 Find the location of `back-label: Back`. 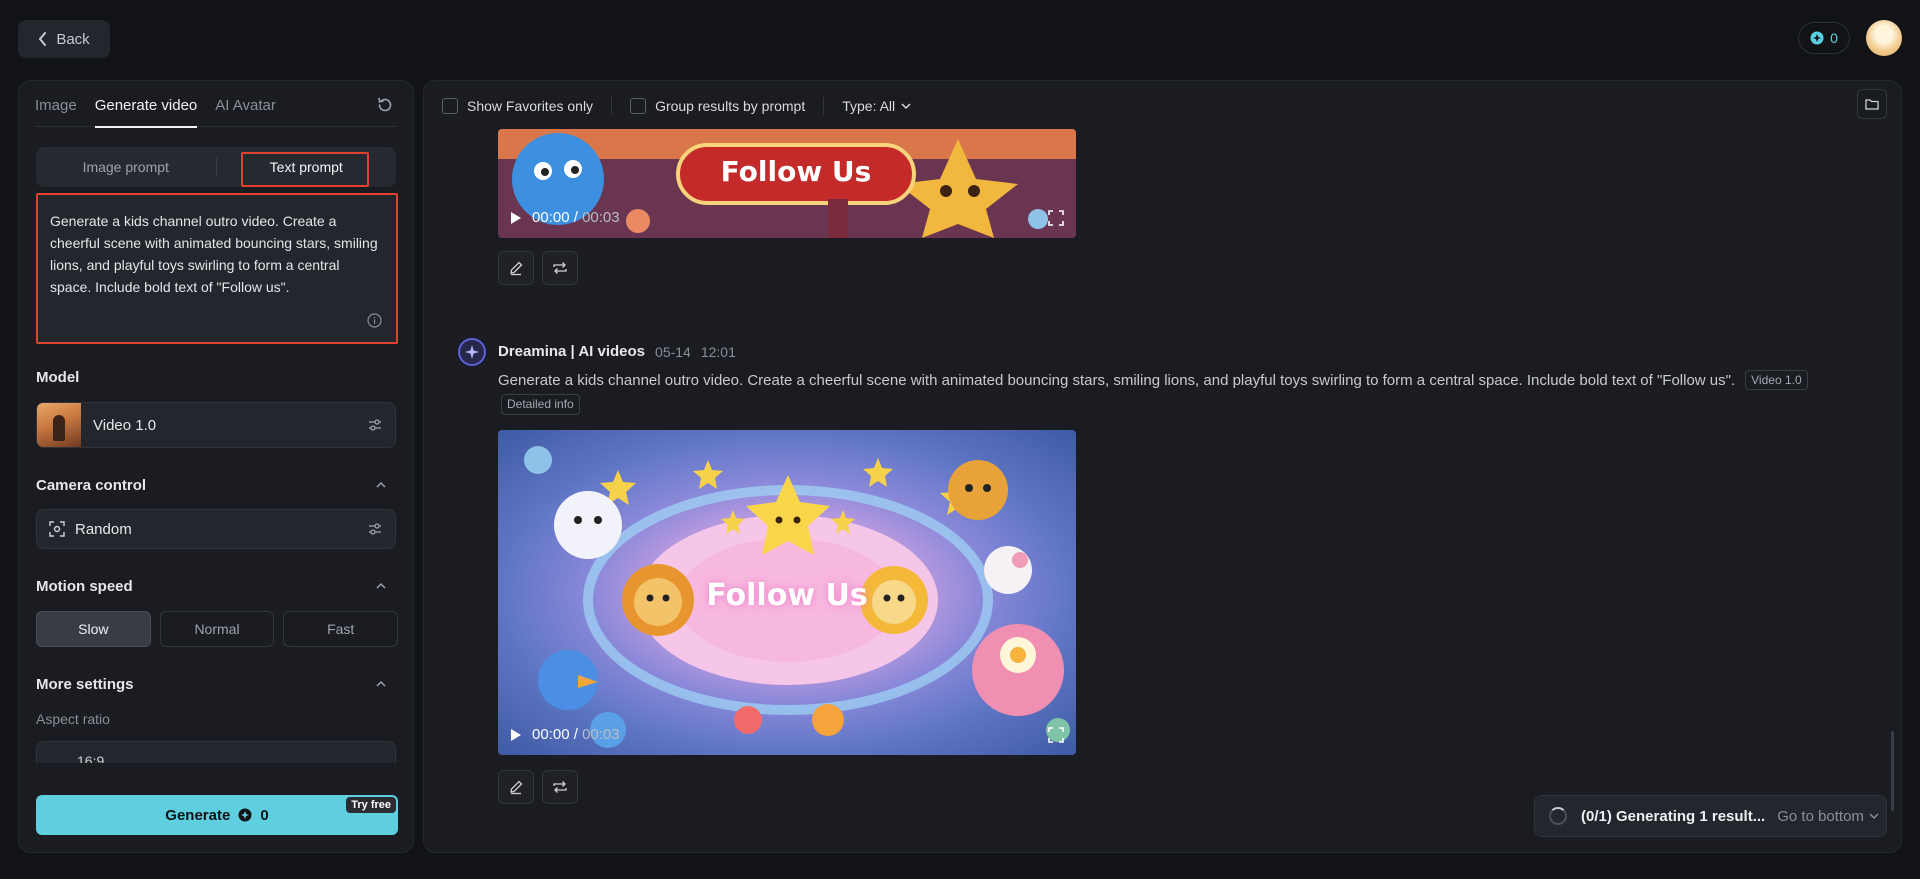

back-label: Back is located at coordinates (73, 39).